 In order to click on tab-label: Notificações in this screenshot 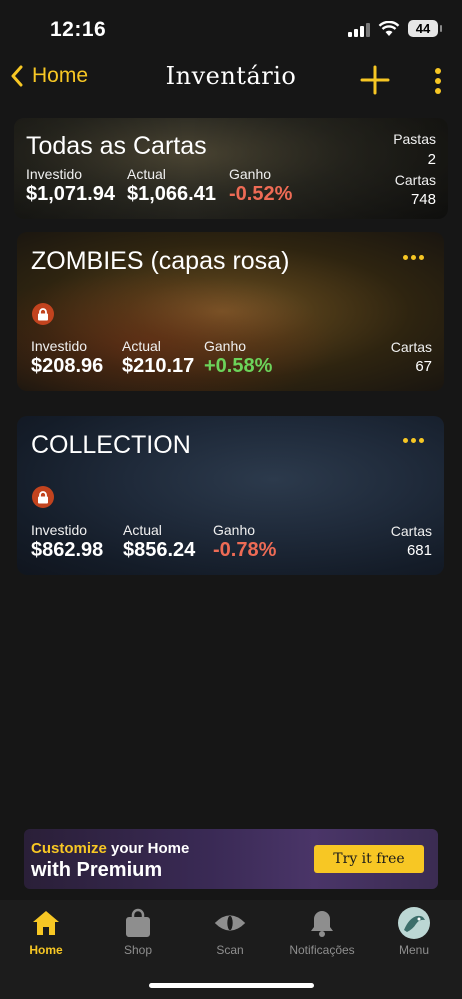, I will do `click(322, 950)`.